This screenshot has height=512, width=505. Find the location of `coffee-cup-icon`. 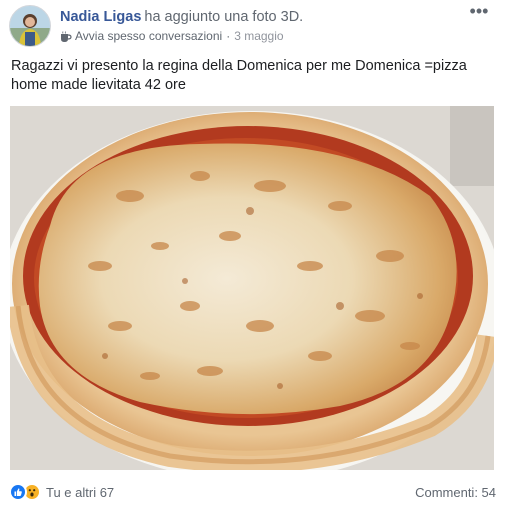

coffee-cup-icon is located at coordinates (66, 36).